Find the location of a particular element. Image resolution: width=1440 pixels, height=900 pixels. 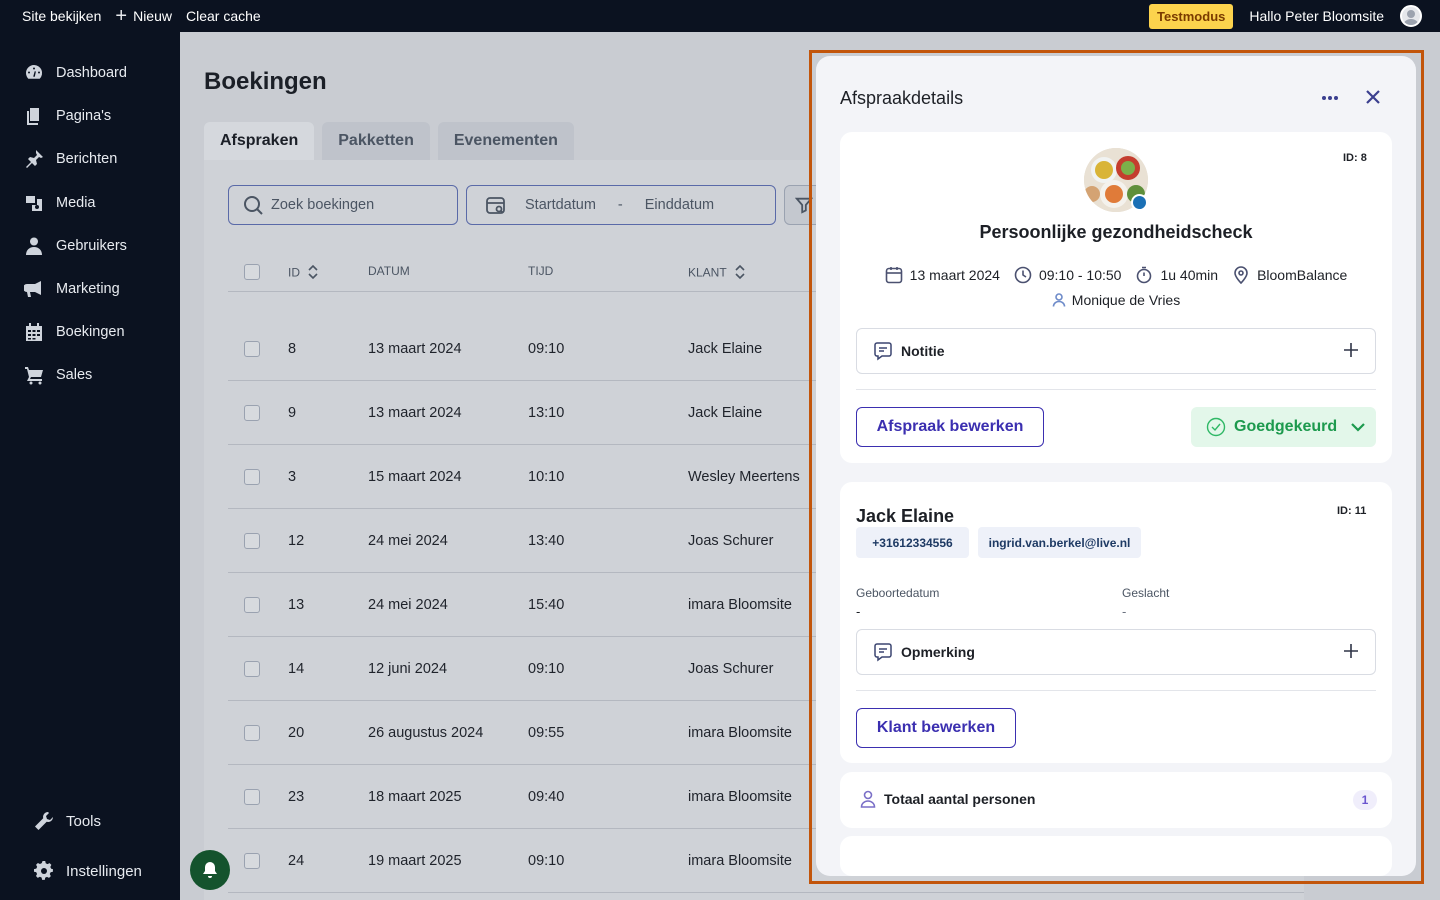

row-time: 09:55 is located at coordinates (546, 733).